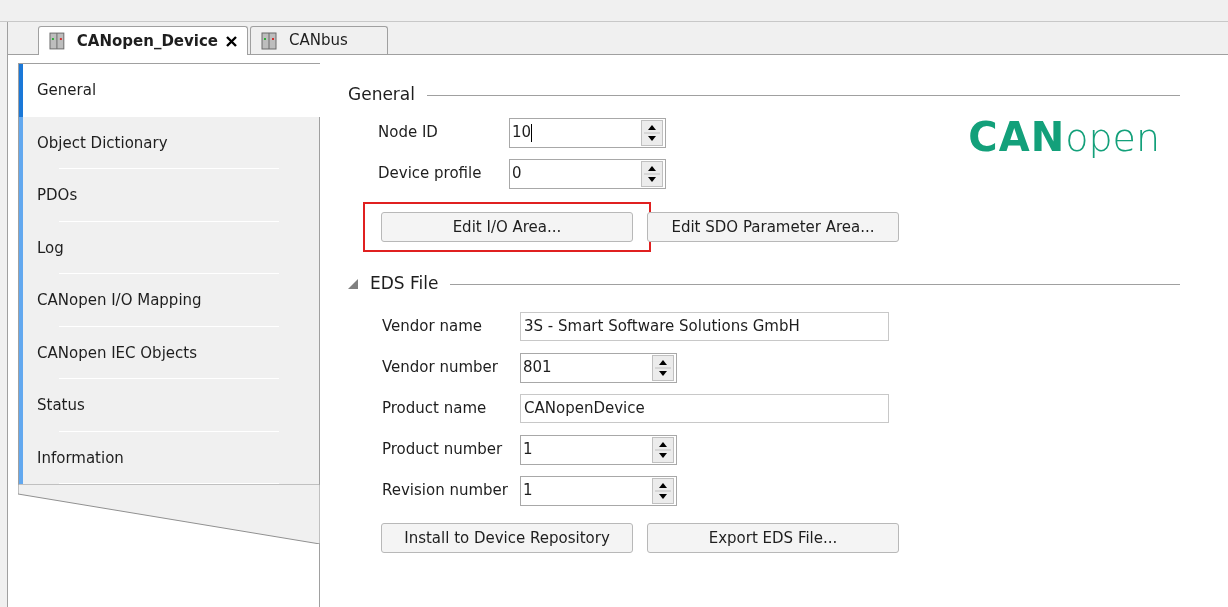  I want to click on field-label: Product name, so click(435, 409).